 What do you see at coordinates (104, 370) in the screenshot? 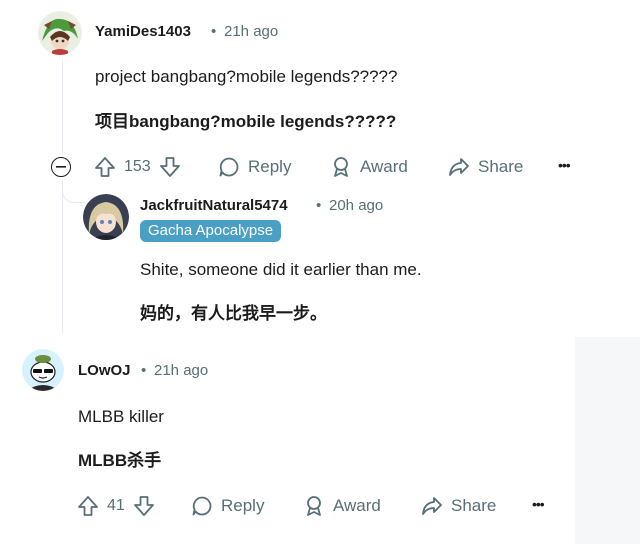
I see `comment-username: LOwOJ` at bounding box center [104, 370].